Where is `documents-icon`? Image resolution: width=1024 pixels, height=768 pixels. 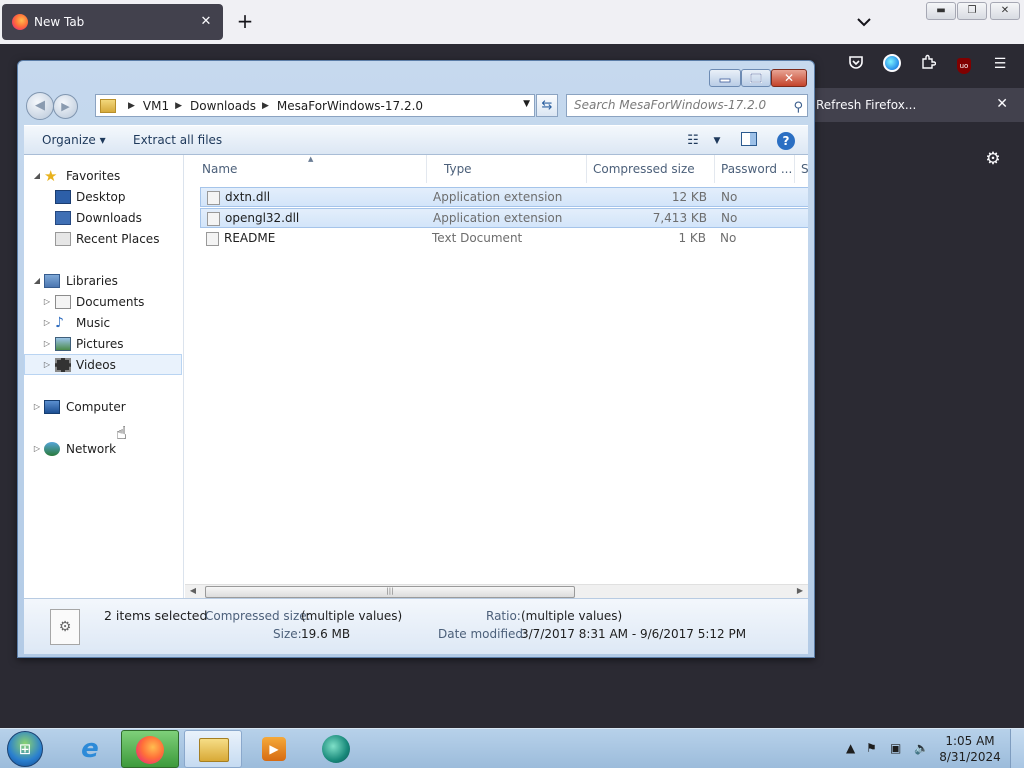 documents-icon is located at coordinates (63, 301).